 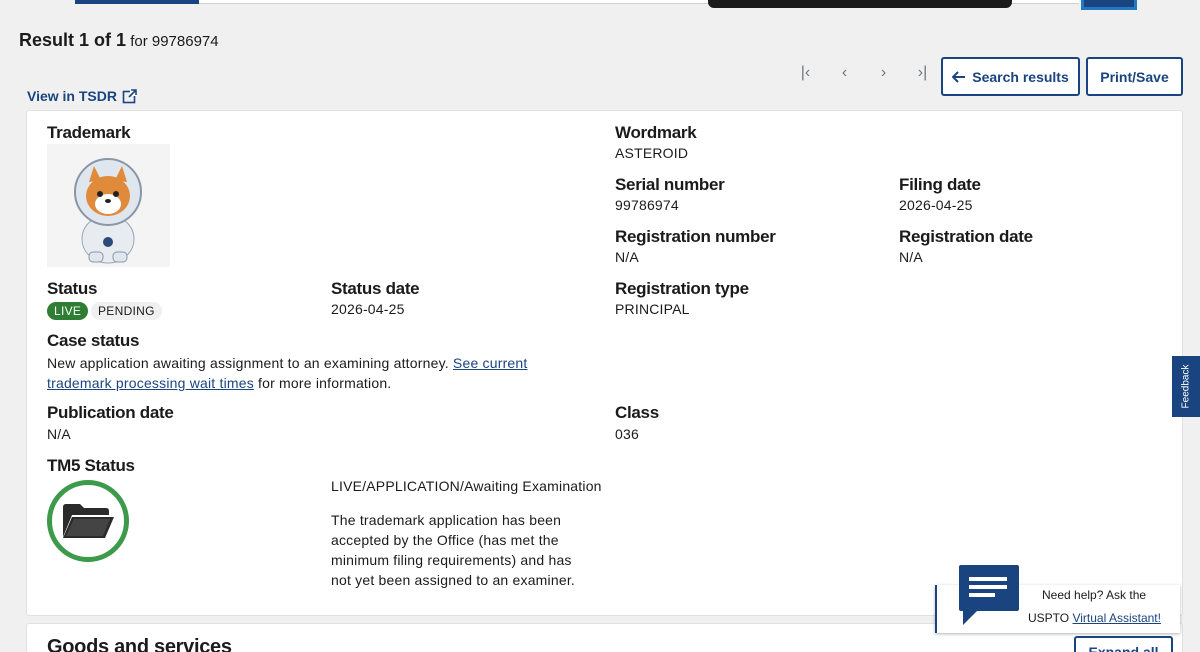 What do you see at coordinates (1123, 644) in the screenshot?
I see `expand-all-button: Expand all` at bounding box center [1123, 644].